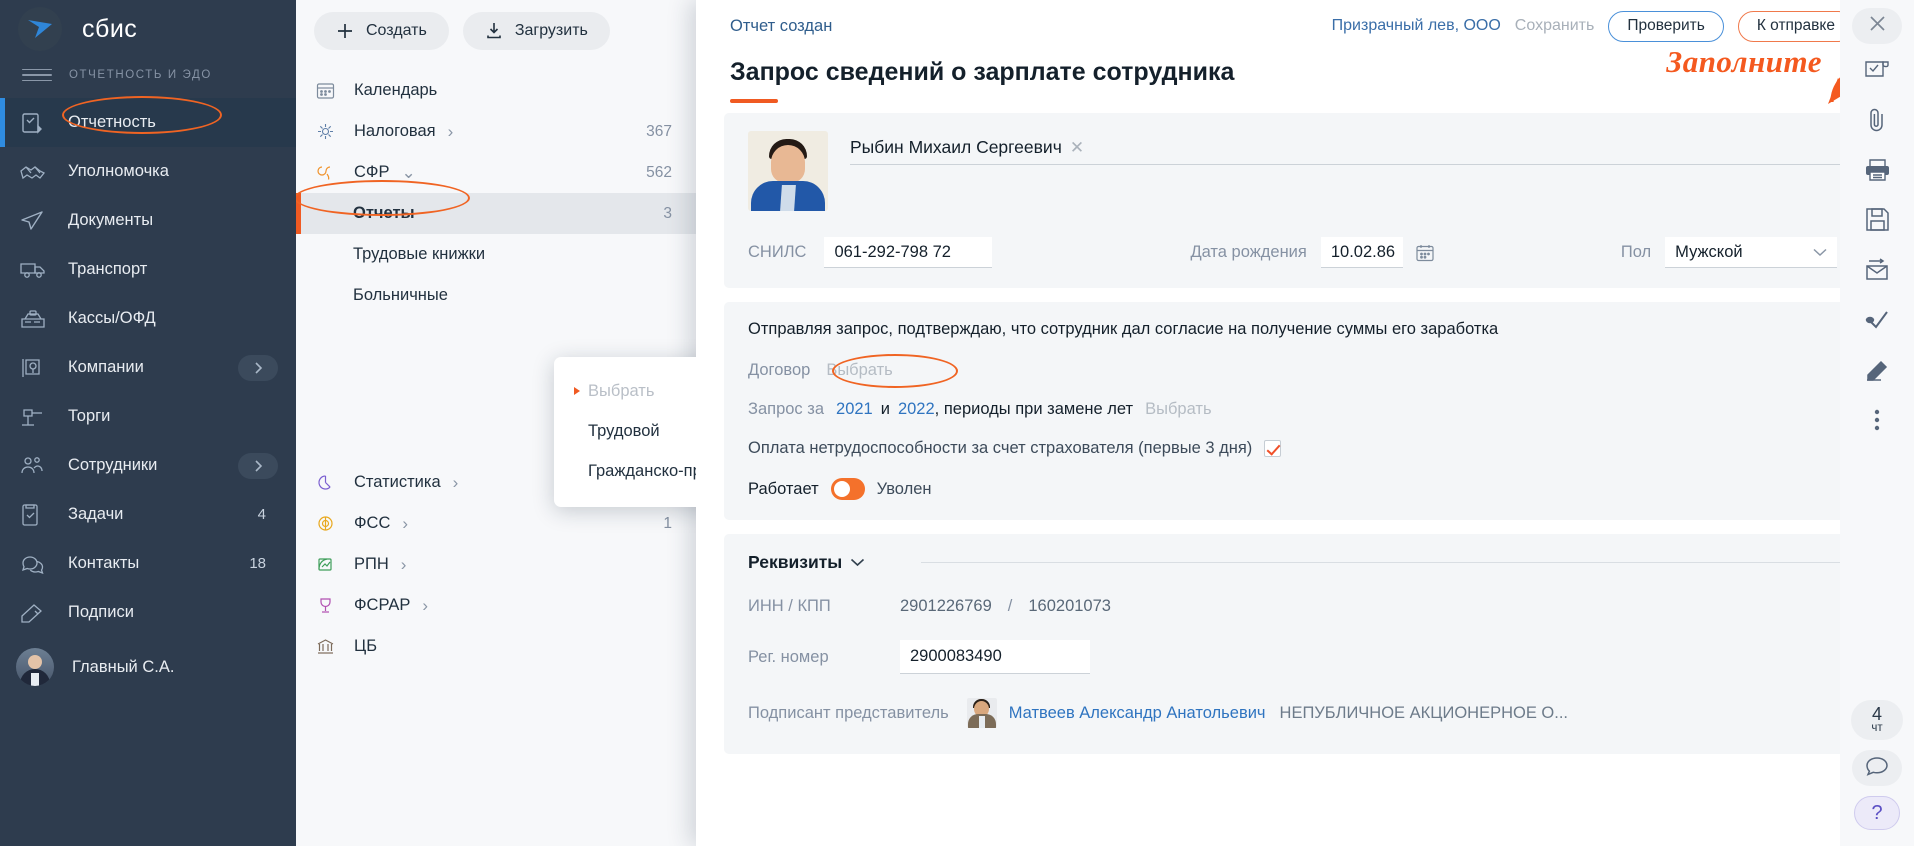 The image size is (1914, 846). I want to click on sidebar-item-torgi: Торги, so click(148, 416).